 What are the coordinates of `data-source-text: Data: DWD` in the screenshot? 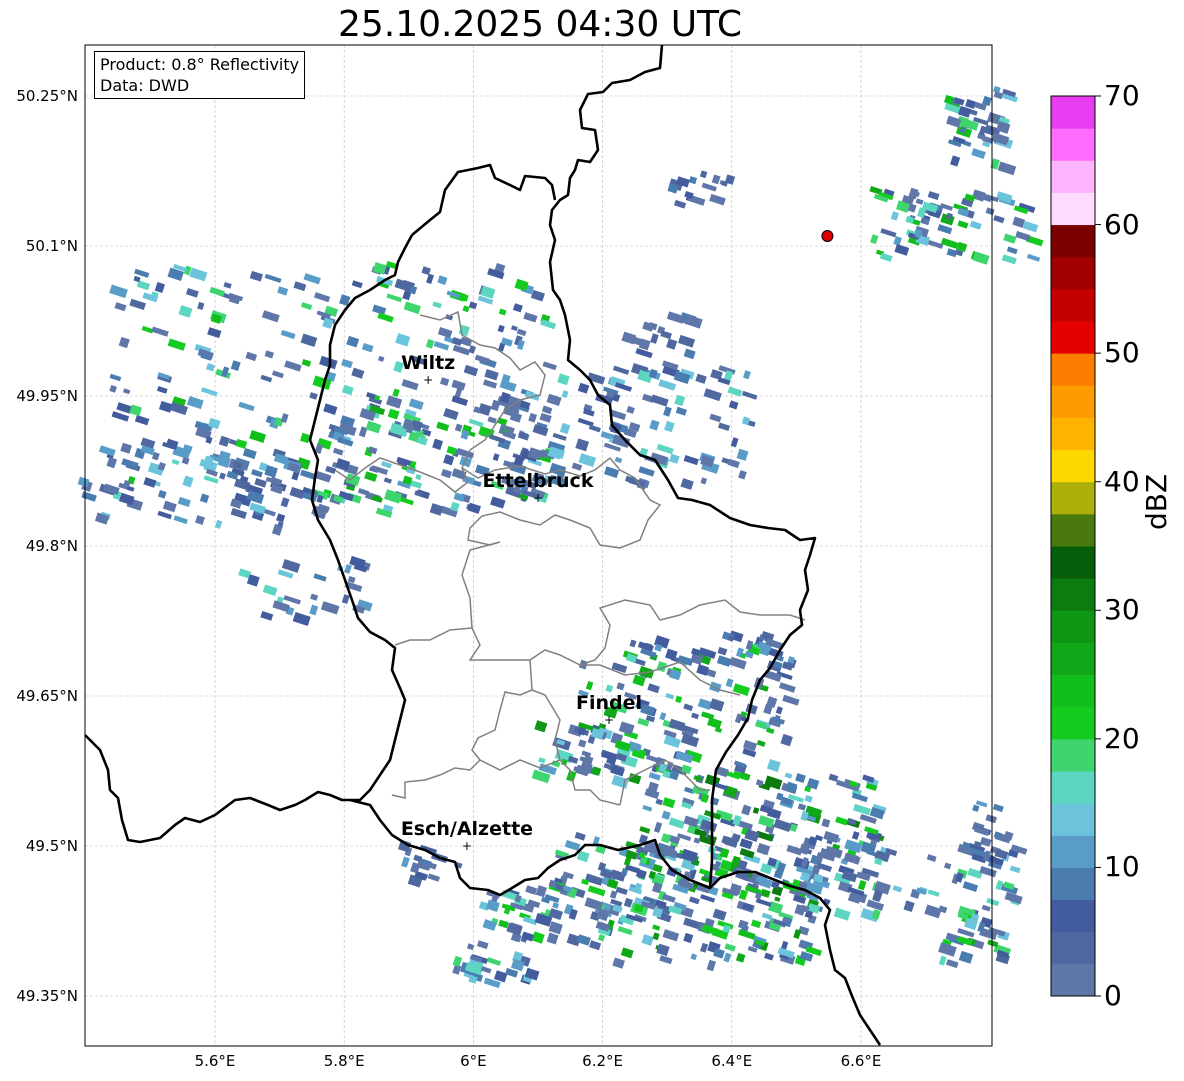 It's located at (145, 85).